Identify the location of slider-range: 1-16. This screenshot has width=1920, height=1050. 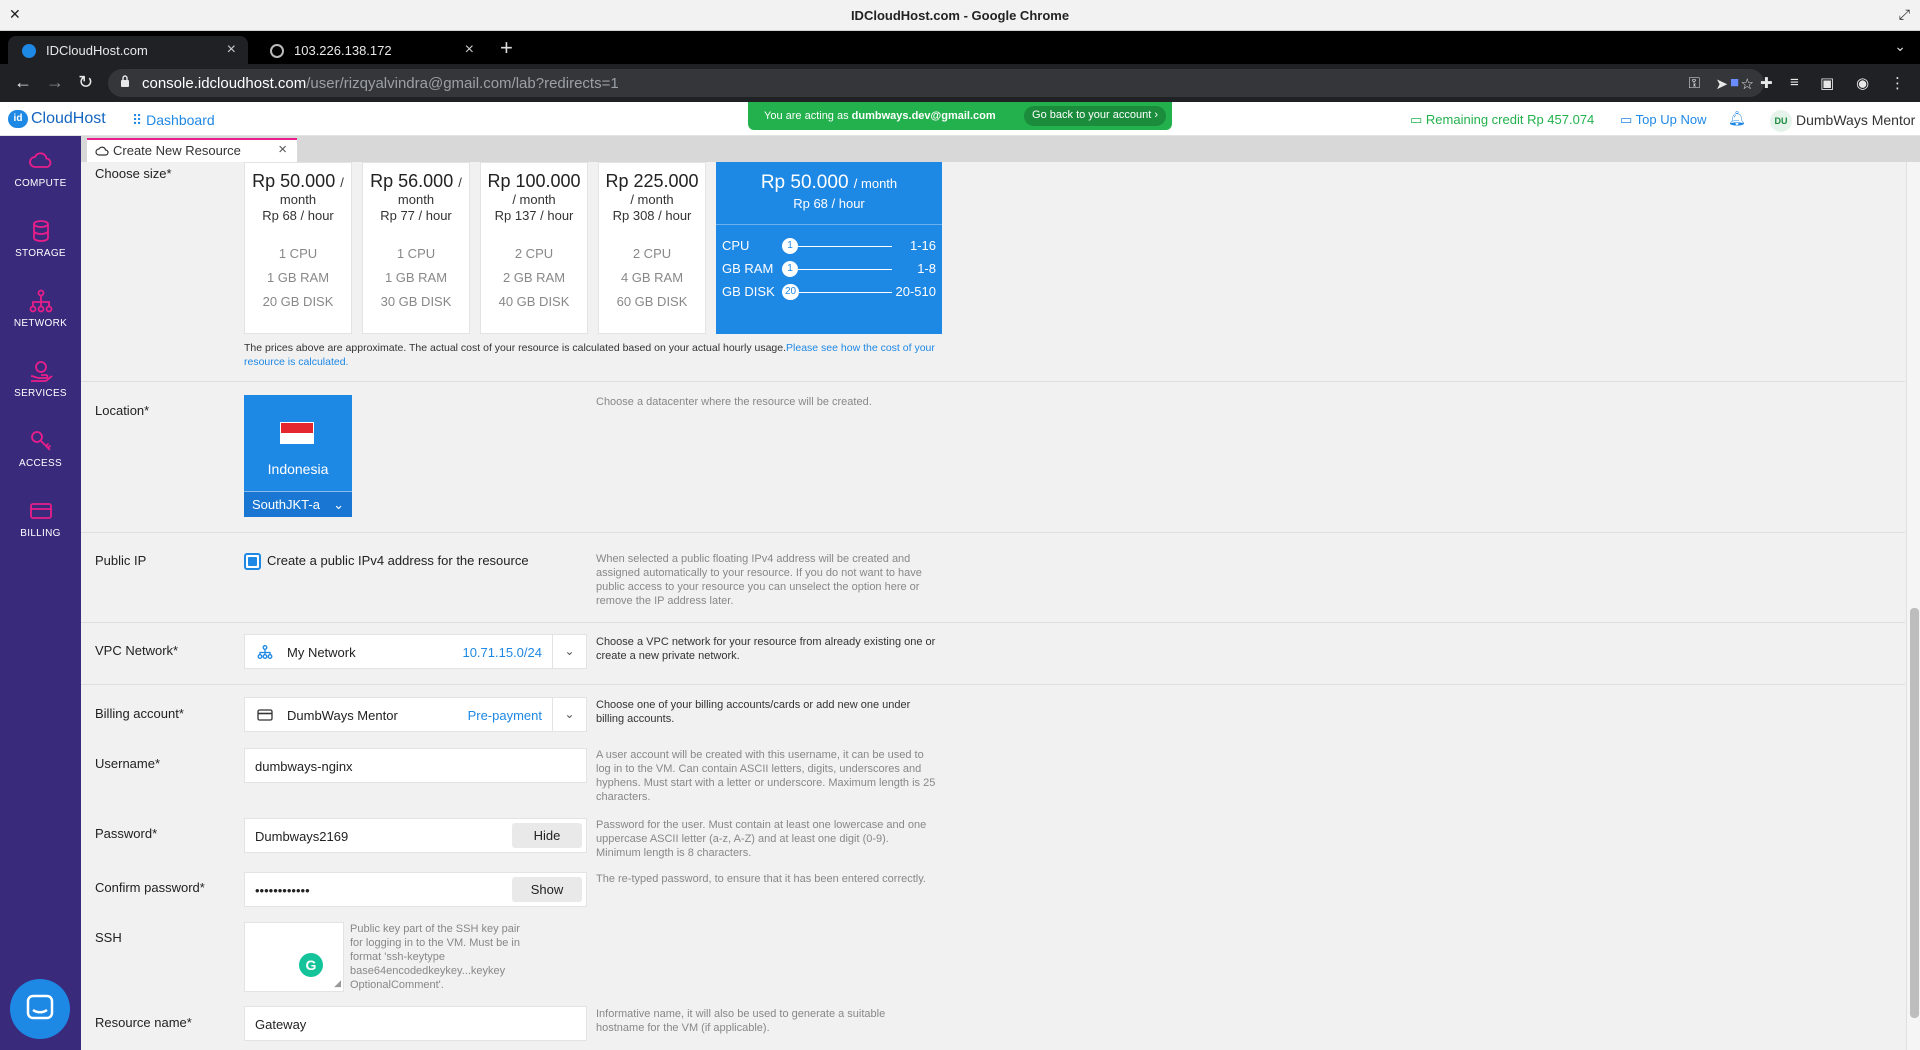
(922, 245).